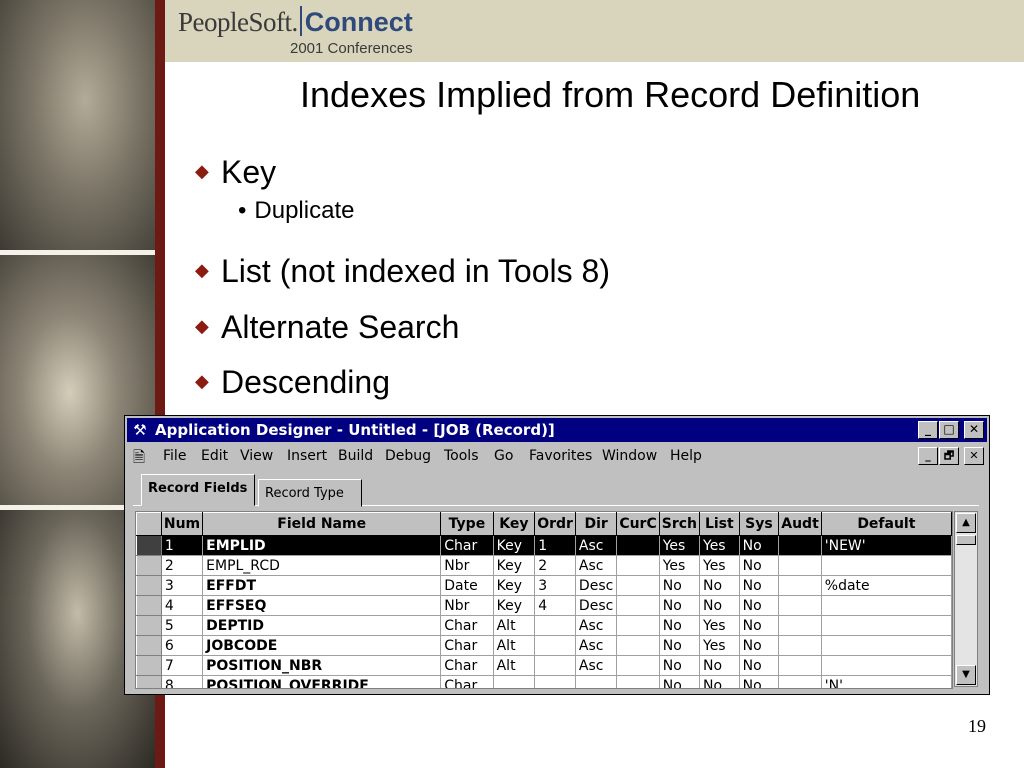 This screenshot has width=1024, height=768. Describe the element at coordinates (560, 456) in the screenshot. I see `menu-favorites: Favorites` at that location.